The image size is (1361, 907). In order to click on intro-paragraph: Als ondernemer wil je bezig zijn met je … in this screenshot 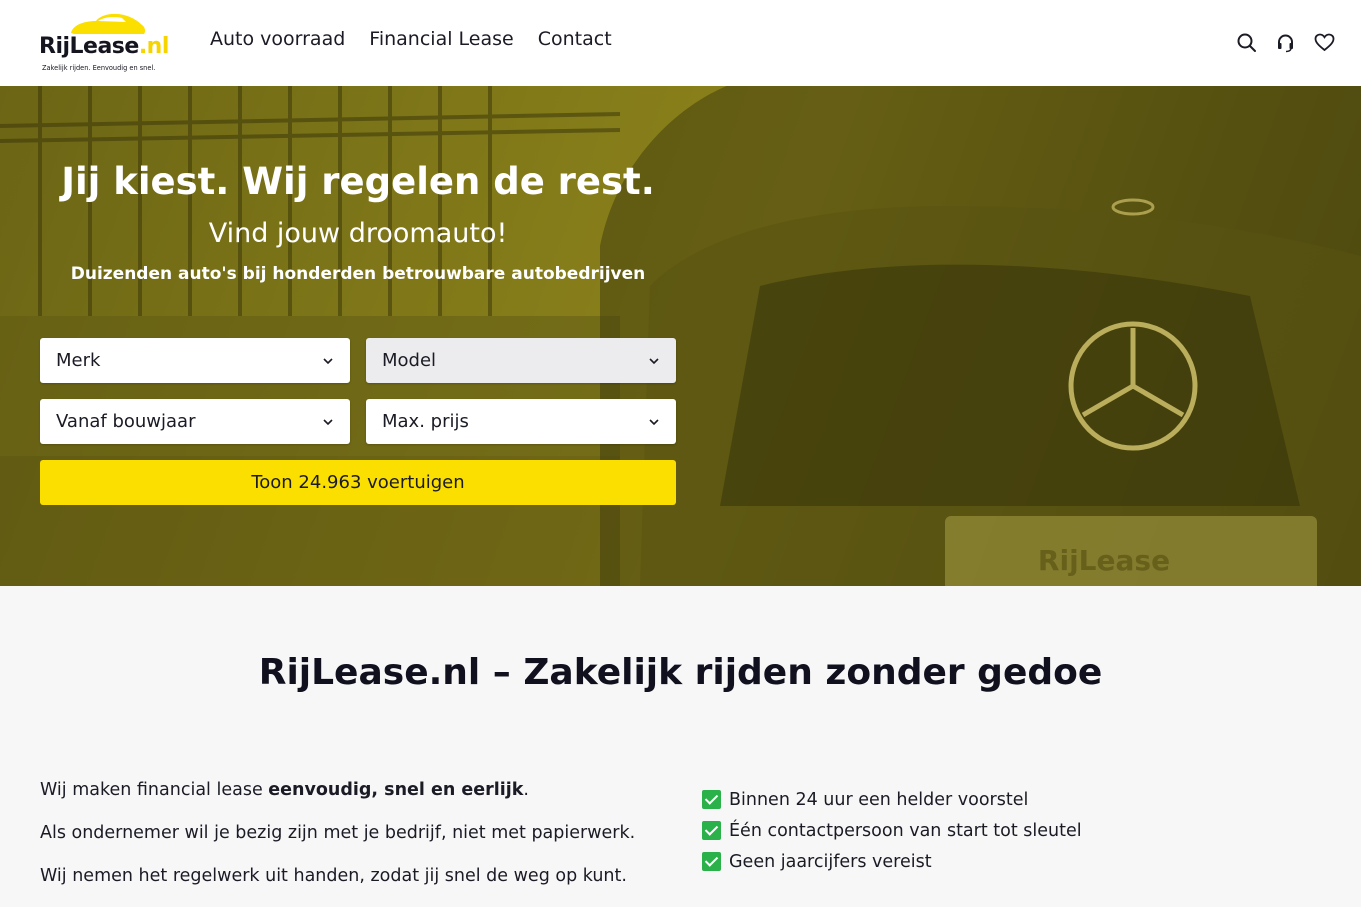, I will do `click(337, 842)`.